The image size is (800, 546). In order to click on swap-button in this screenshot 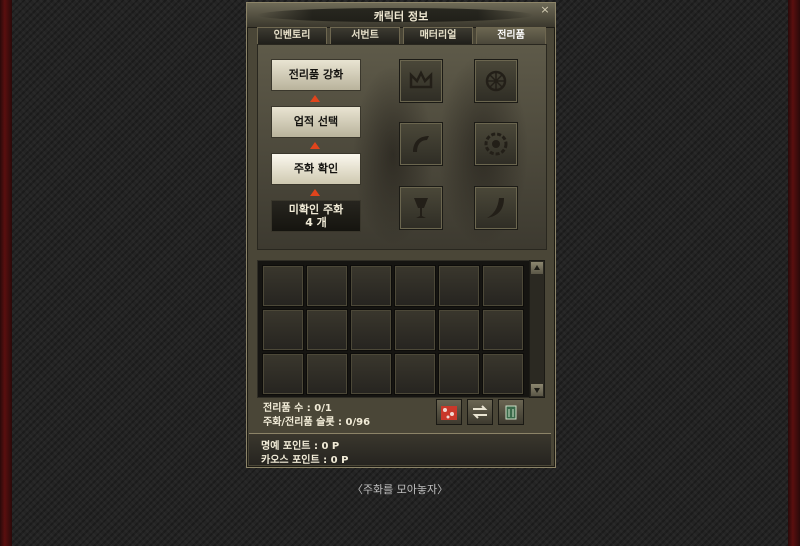, I will do `click(480, 412)`.